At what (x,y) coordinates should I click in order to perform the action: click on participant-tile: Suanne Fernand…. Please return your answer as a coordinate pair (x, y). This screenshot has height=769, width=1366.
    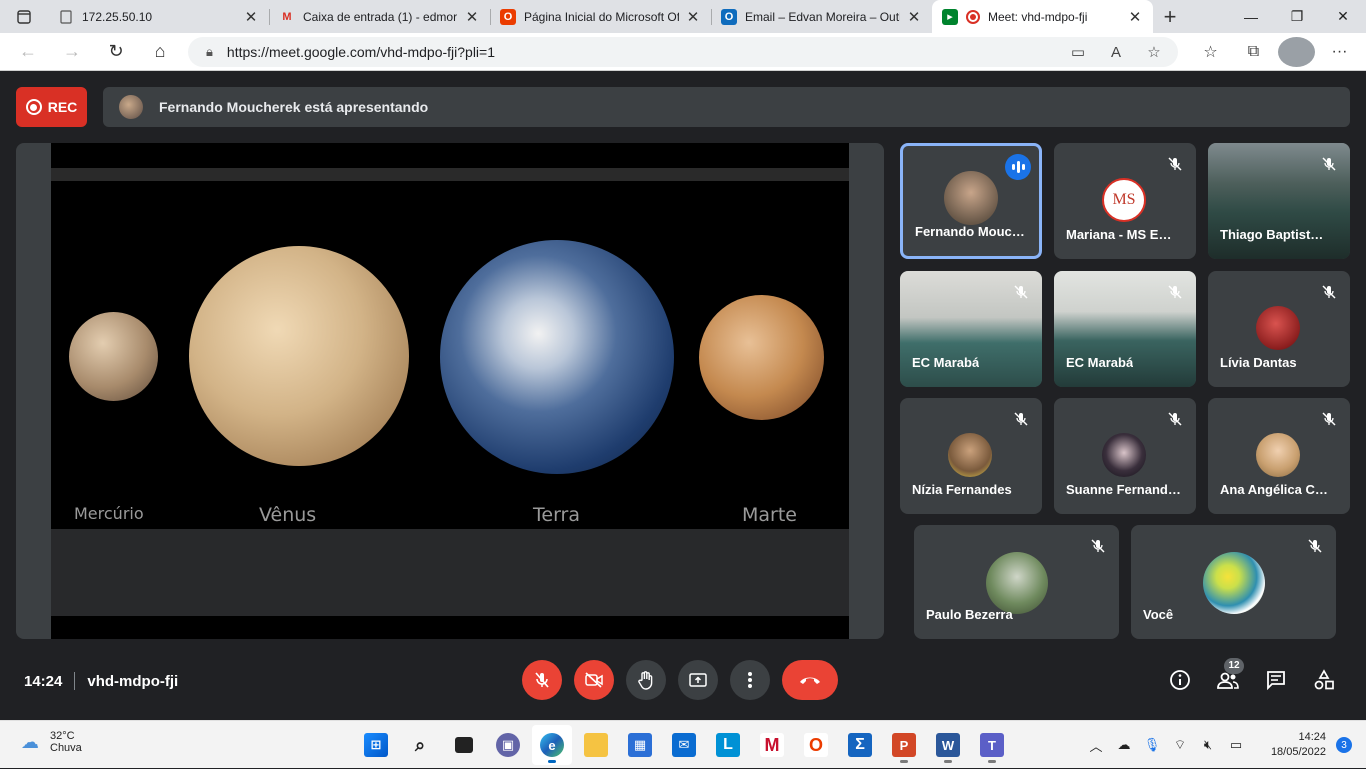
    Looking at the image, I should click on (1125, 456).